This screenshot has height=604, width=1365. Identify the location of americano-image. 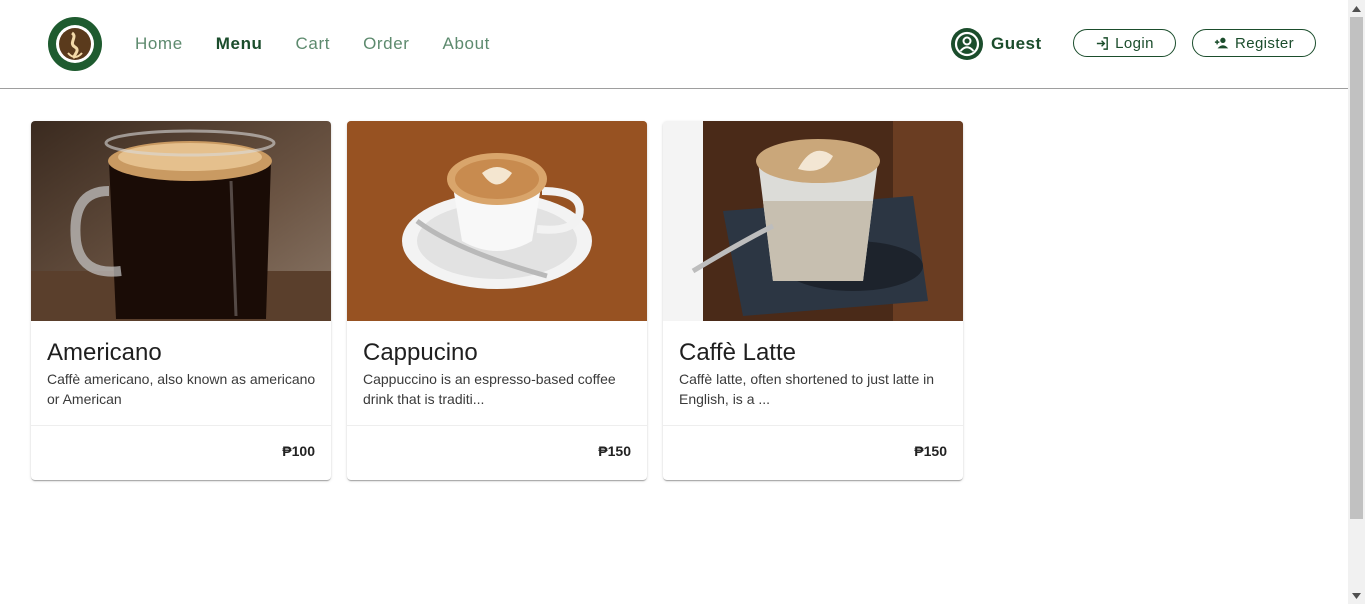
(181, 221).